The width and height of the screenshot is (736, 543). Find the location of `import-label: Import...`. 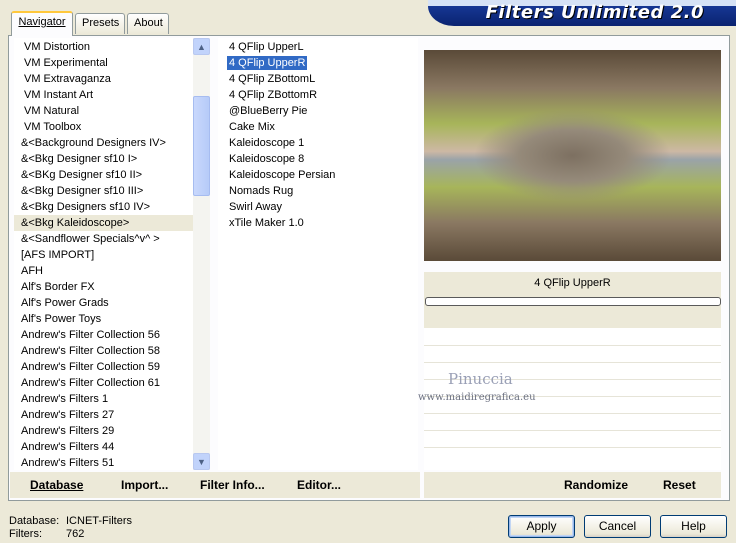

import-label: Import... is located at coordinates (145, 485).